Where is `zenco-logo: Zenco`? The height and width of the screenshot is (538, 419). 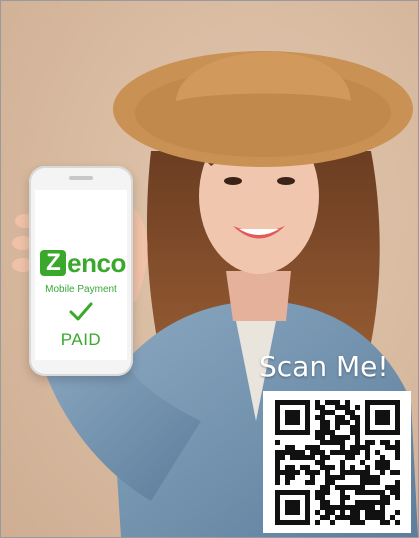
zenco-logo: Zenco is located at coordinates (83, 263).